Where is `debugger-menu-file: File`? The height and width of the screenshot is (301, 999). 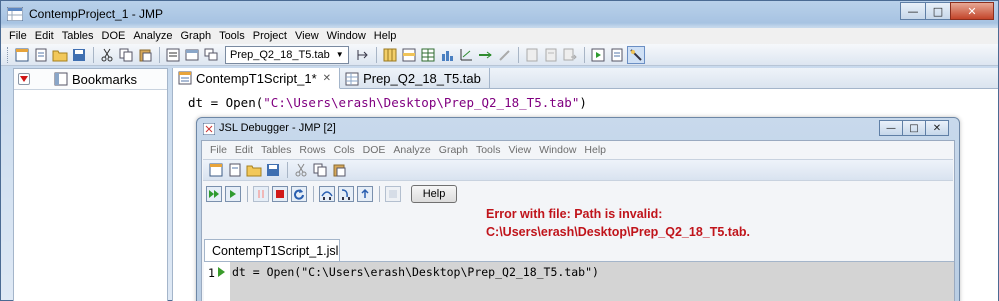 debugger-menu-file: File is located at coordinates (218, 150).